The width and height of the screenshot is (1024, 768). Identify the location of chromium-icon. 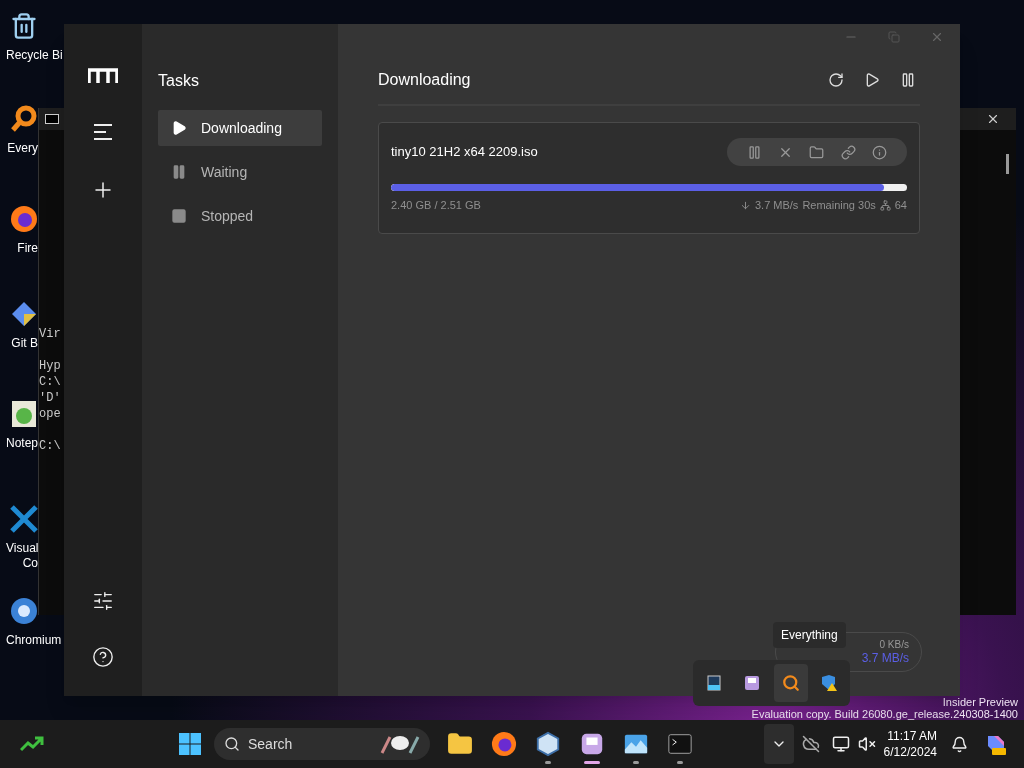
(24, 611).